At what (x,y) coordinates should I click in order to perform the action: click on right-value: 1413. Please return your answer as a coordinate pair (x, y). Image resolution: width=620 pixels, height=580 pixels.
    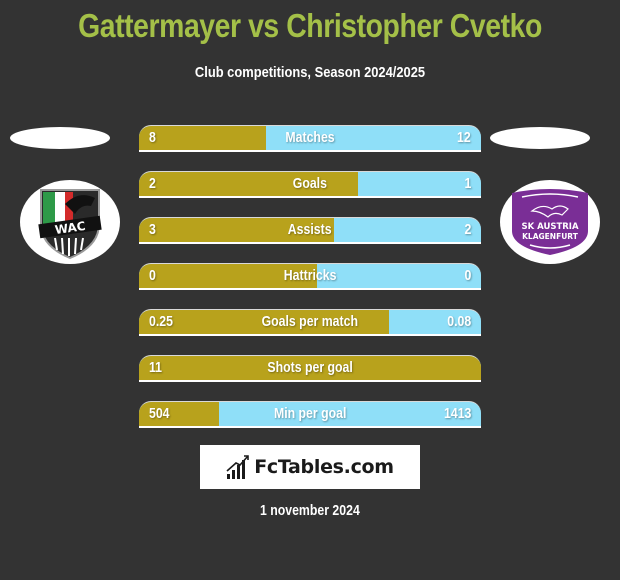
    Looking at the image, I should click on (454, 414).